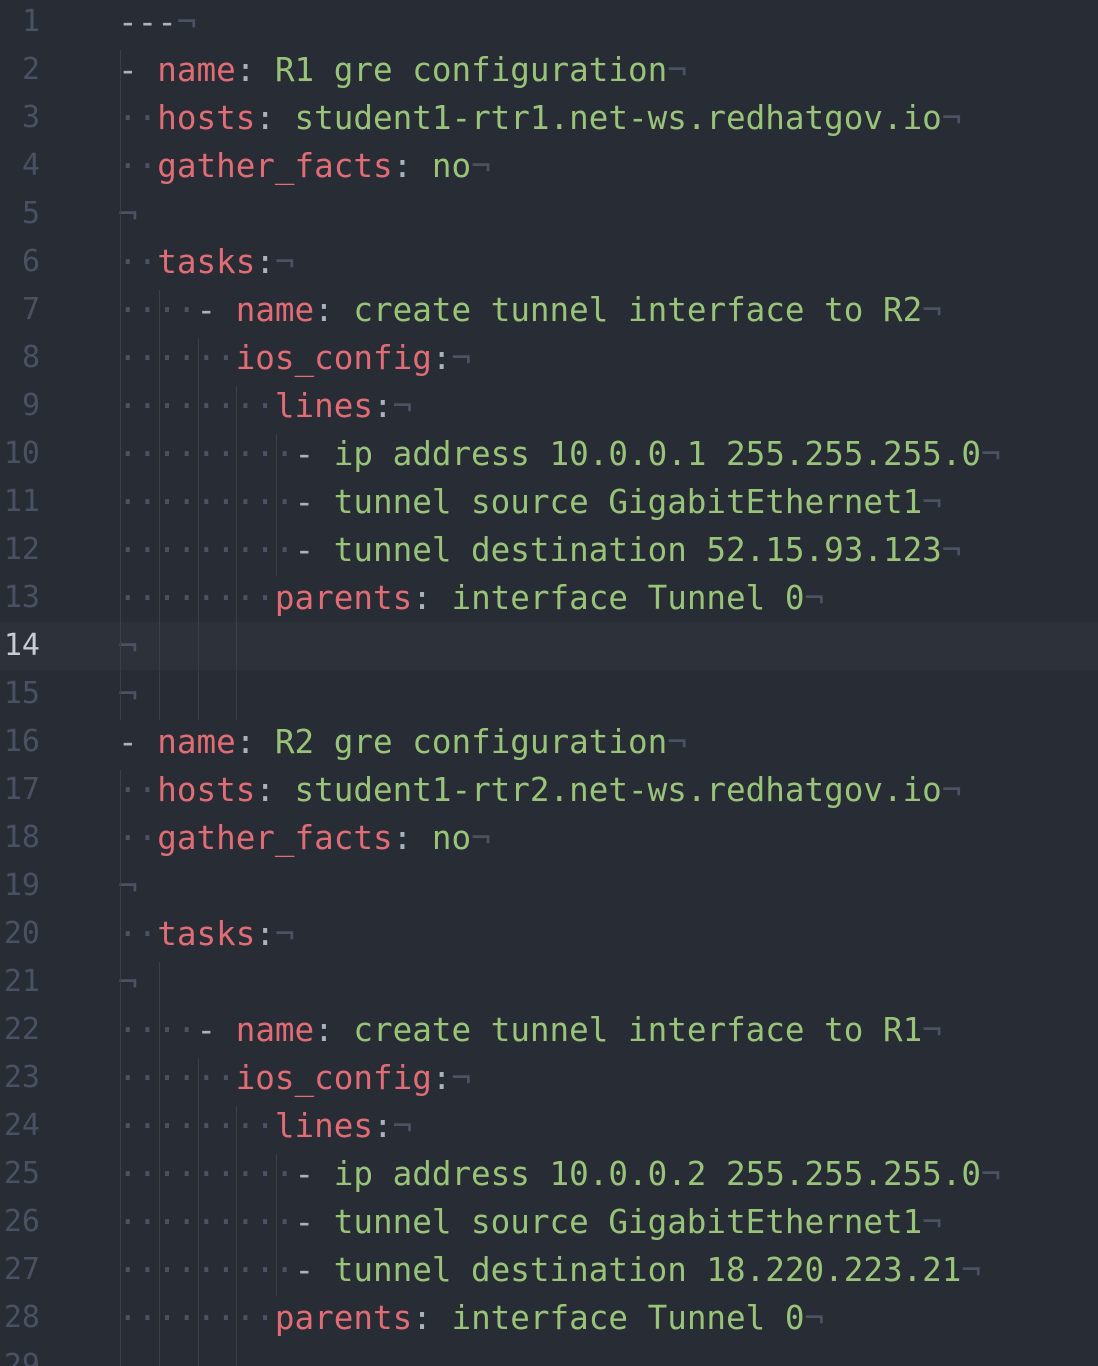 The image size is (1098, 1366). I want to click on yaml-value: ip address 10.0.0.2 255.255.255.0, so click(657, 1174).